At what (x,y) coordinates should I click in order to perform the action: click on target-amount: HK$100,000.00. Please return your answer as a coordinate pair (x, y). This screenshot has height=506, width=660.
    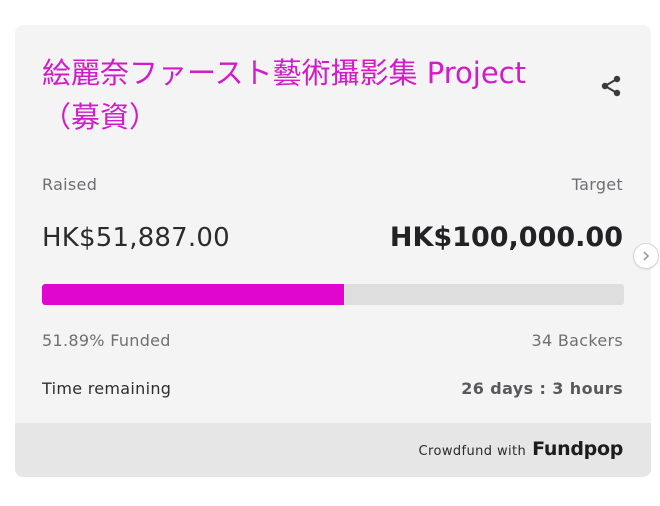
    Looking at the image, I should click on (506, 237).